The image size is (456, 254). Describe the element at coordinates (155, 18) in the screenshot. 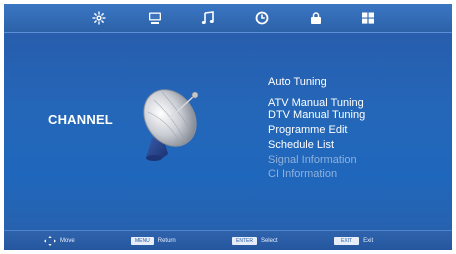

I see `channel-screen-icon` at that location.